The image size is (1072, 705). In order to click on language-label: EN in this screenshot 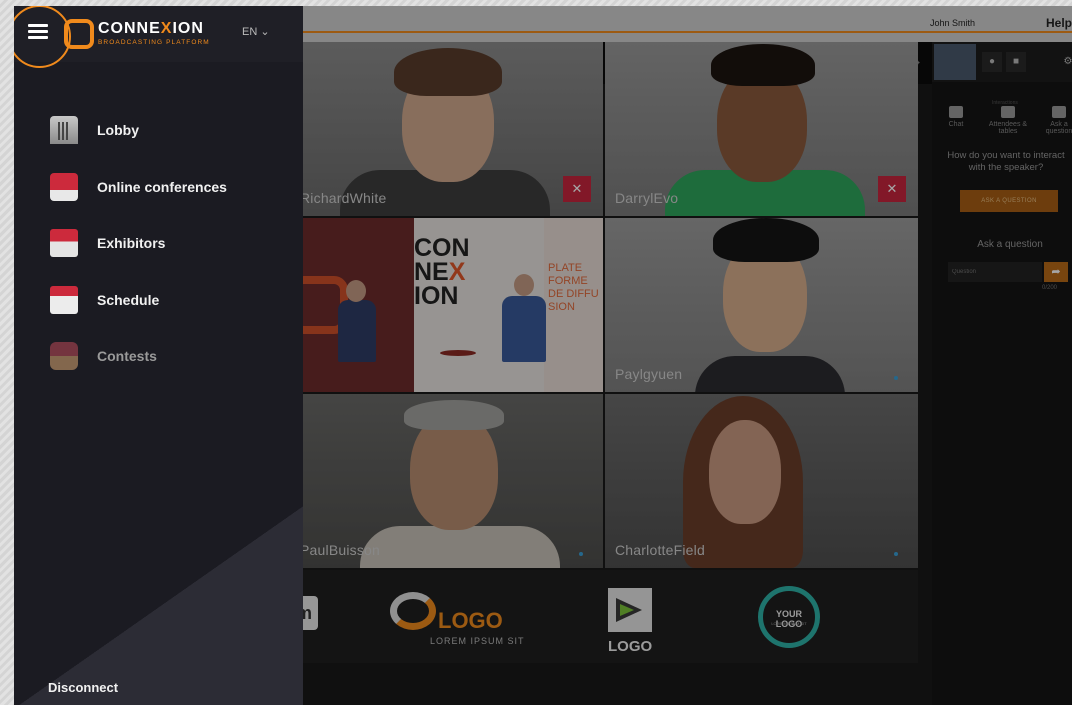, I will do `click(250, 32)`.